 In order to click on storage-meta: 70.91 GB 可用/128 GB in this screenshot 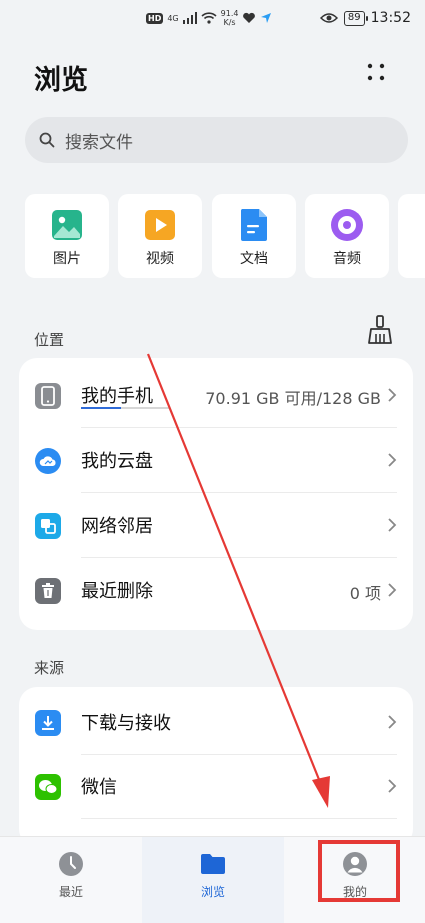, I will do `click(293, 398)`.